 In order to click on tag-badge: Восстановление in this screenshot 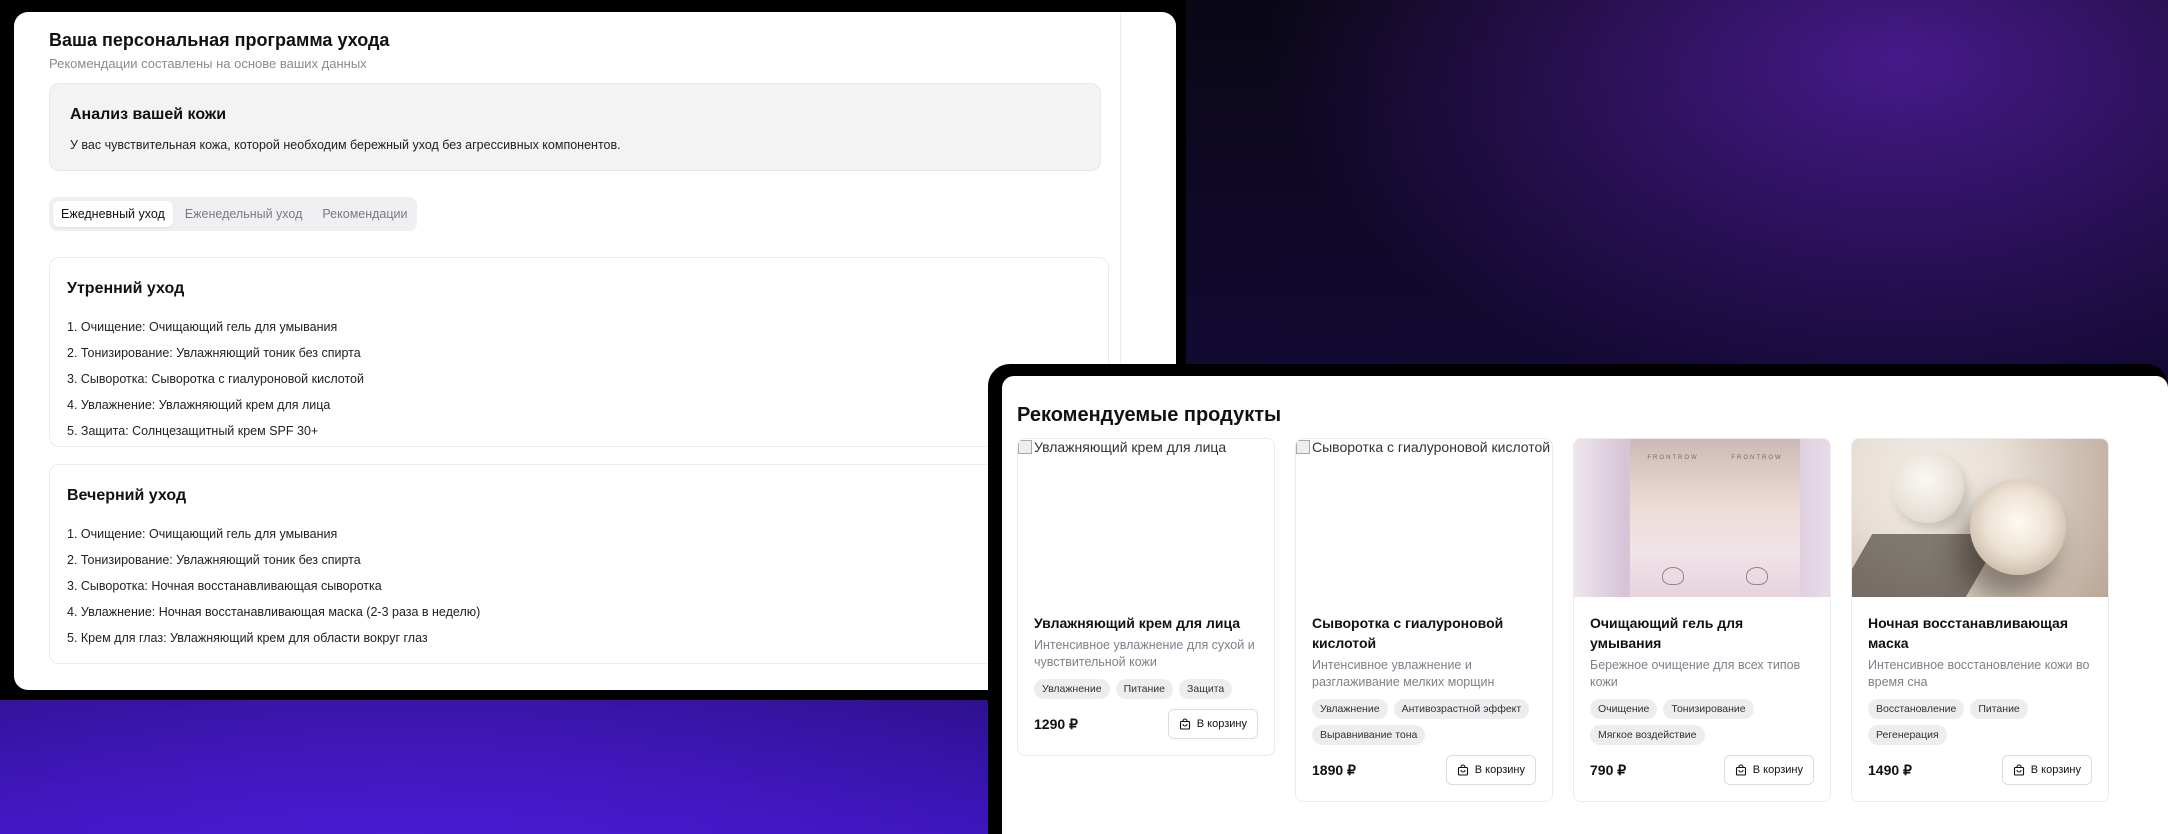, I will do `click(1916, 709)`.